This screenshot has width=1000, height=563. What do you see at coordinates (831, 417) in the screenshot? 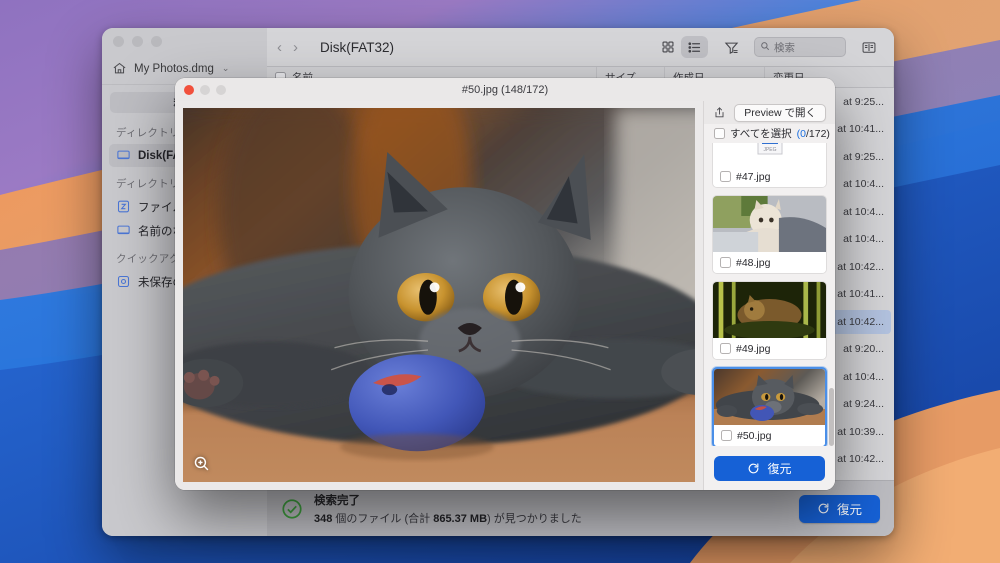
I see `thumbnail-scrollbar` at bounding box center [831, 417].